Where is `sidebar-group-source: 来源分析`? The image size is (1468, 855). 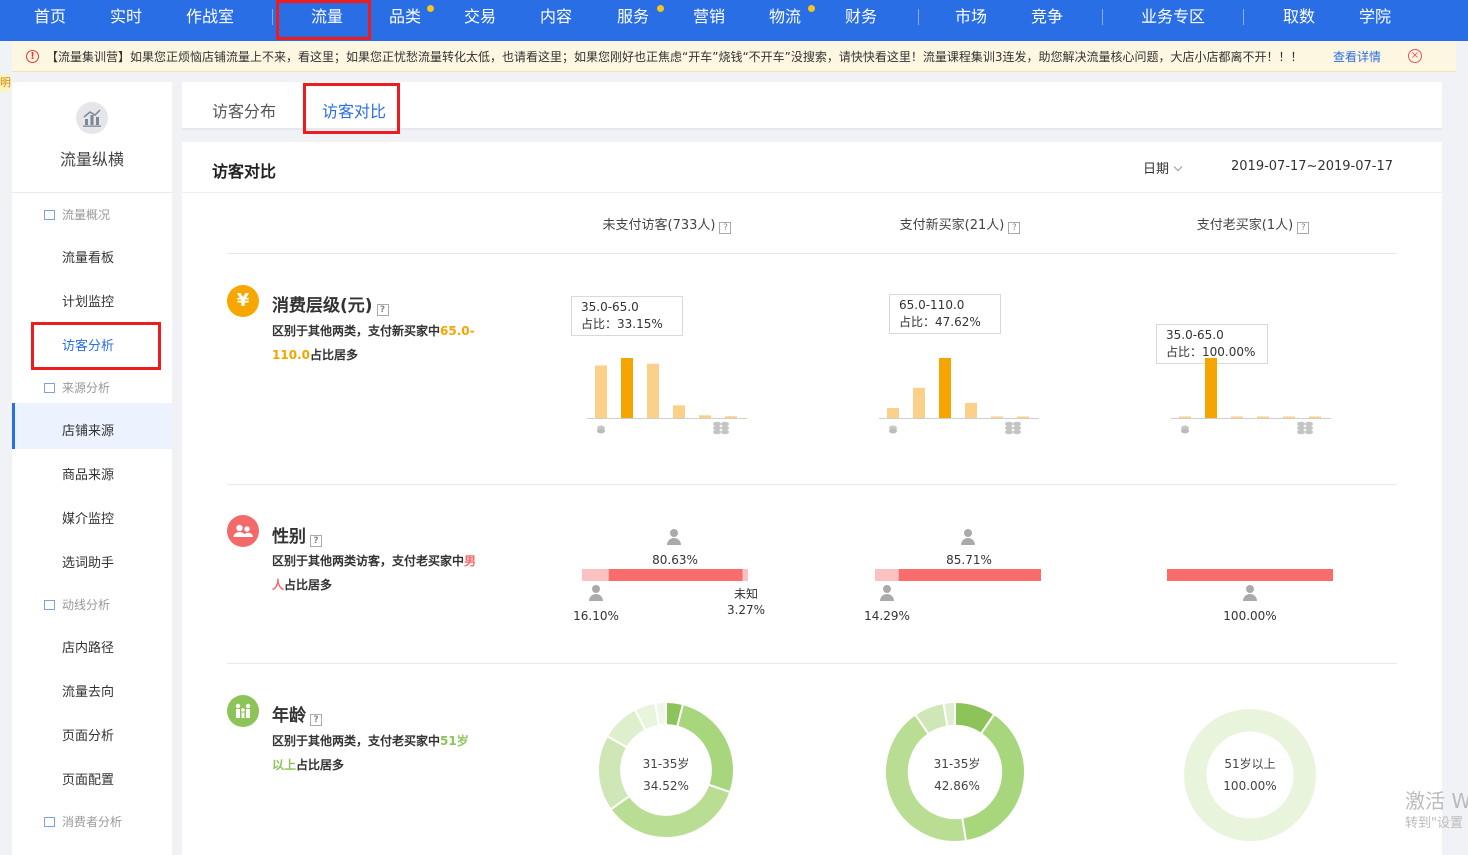
sidebar-group-source: 来源分析 is located at coordinates (77, 387).